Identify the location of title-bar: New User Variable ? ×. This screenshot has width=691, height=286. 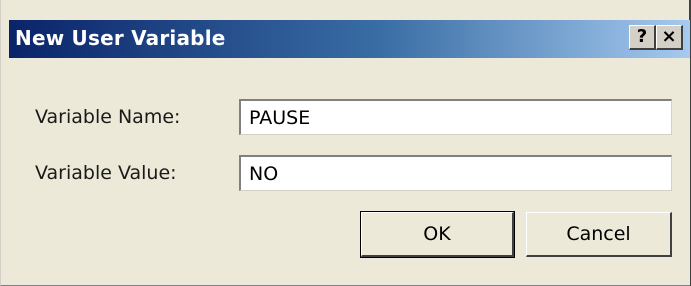
(349, 39).